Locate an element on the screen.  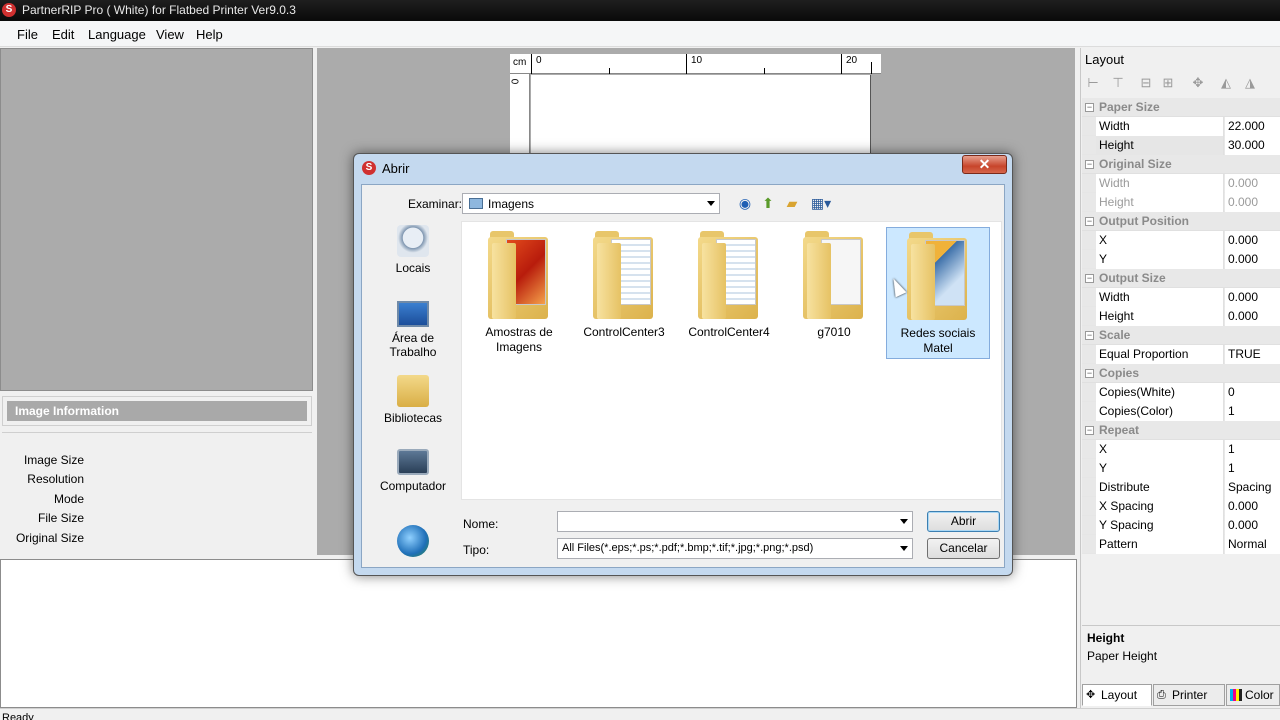
center-vertical-icon: ⊞ is located at coordinates (1168, 83).